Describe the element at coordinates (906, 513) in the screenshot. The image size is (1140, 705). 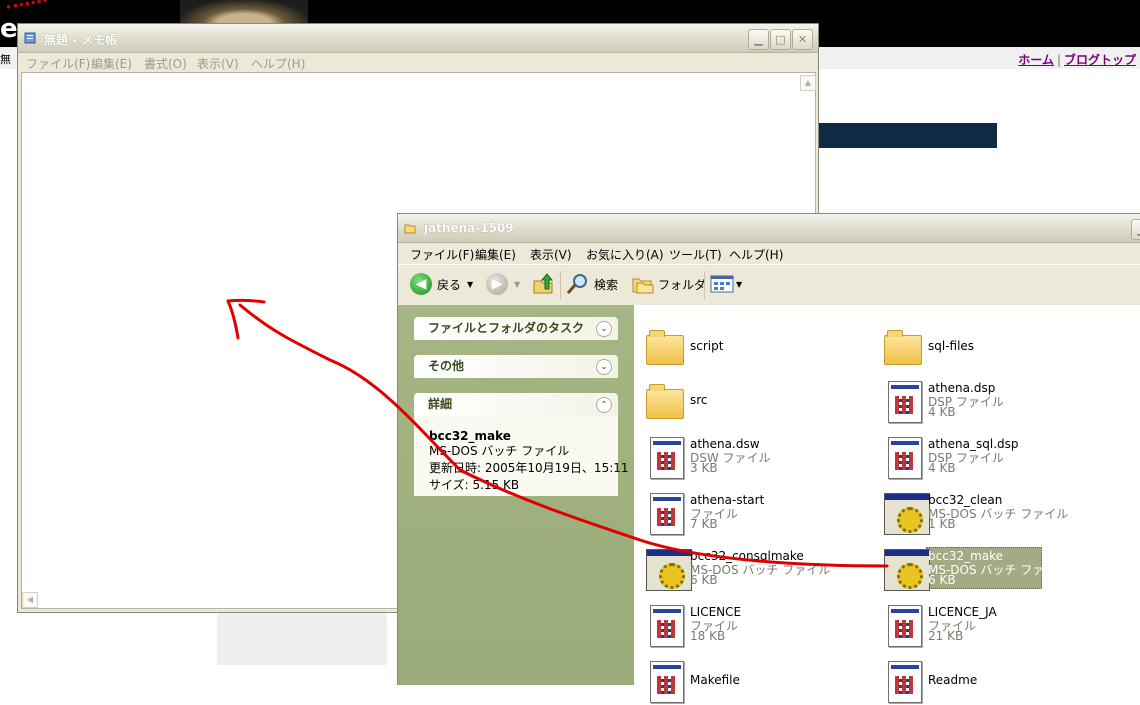
I see `batch-file-icon` at that location.